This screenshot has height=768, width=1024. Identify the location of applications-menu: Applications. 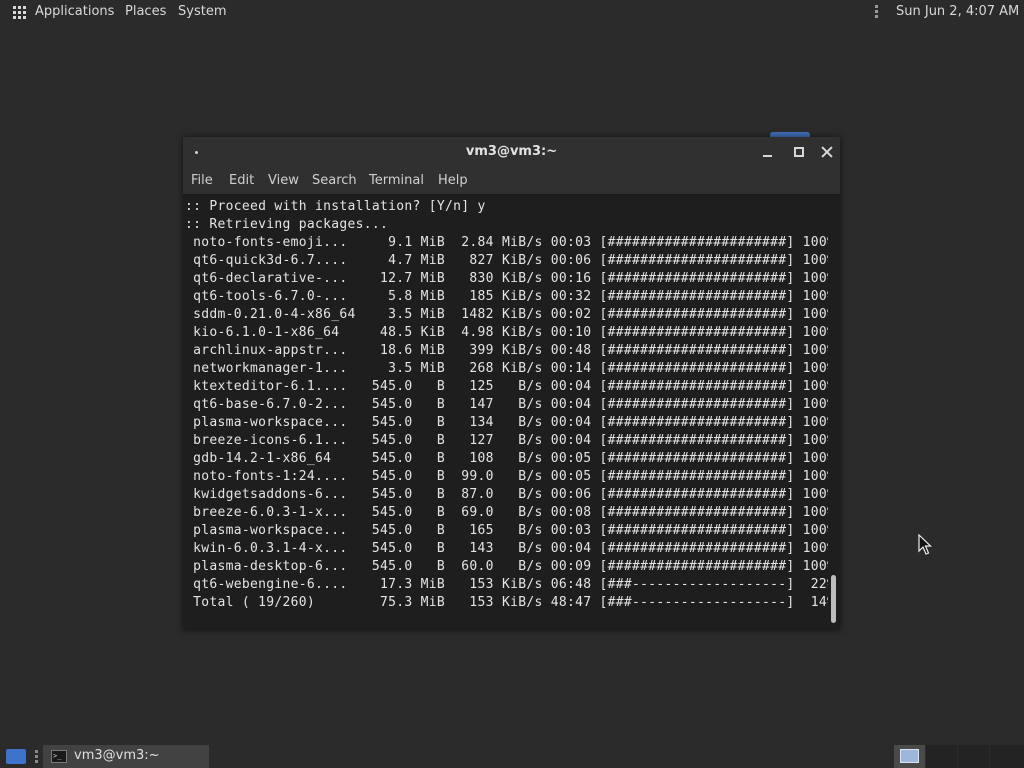
(74, 11).